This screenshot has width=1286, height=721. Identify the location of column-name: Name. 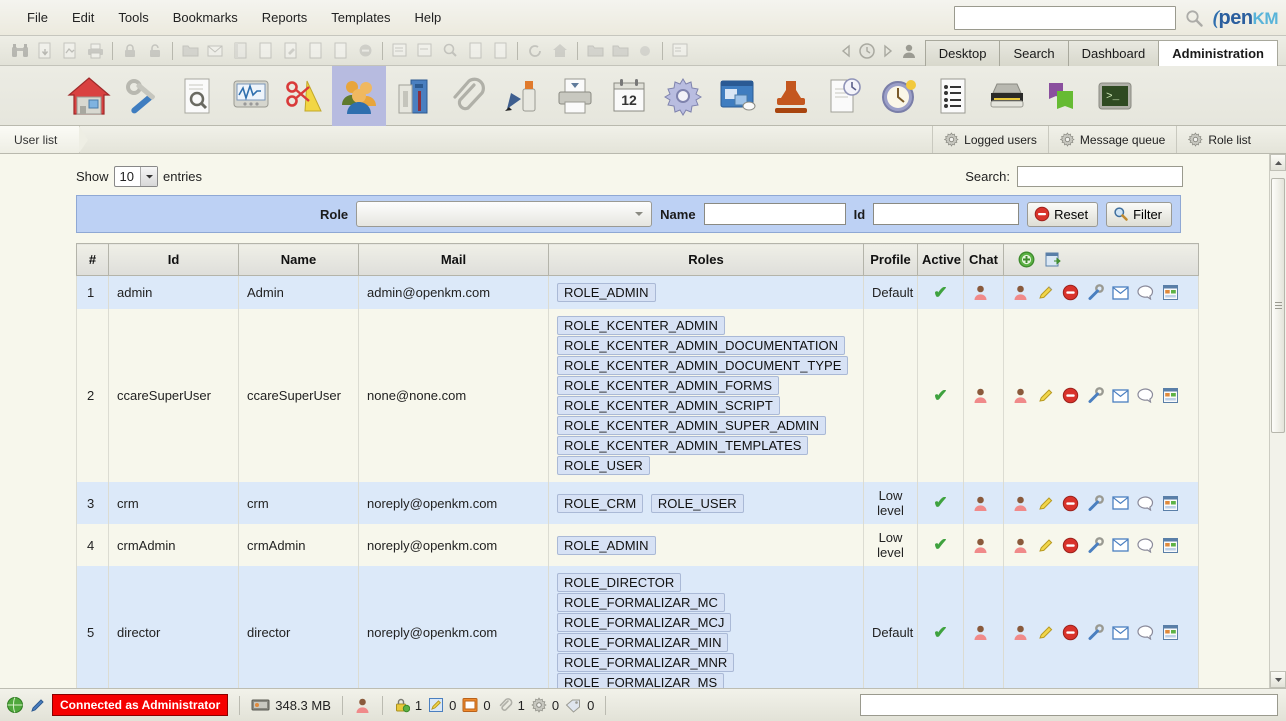
(298, 259).